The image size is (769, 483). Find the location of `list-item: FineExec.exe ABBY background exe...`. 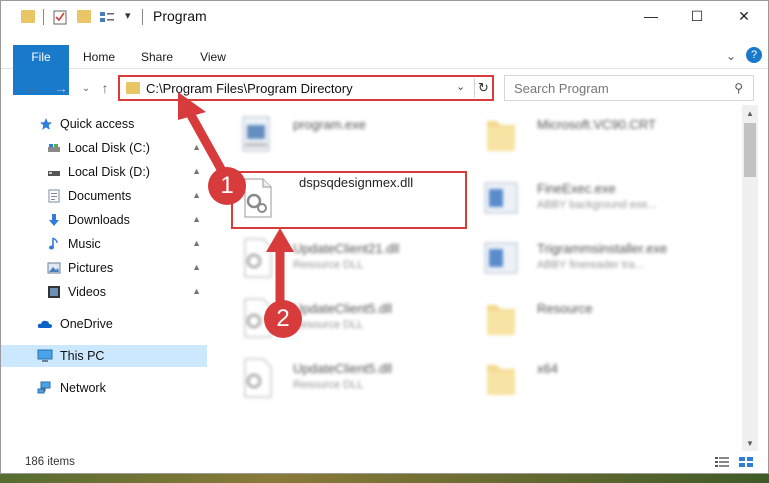

list-item: FineExec.exe ABBY background exe... is located at coordinates (606, 200).